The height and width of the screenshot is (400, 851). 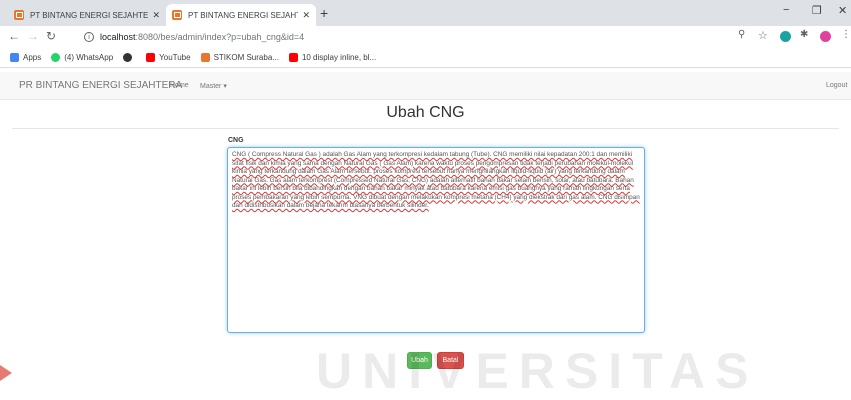 What do you see at coordinates (817, 10) in the screenshot?
I see `maximize-button: ❐` at bounding box center [817, 10].